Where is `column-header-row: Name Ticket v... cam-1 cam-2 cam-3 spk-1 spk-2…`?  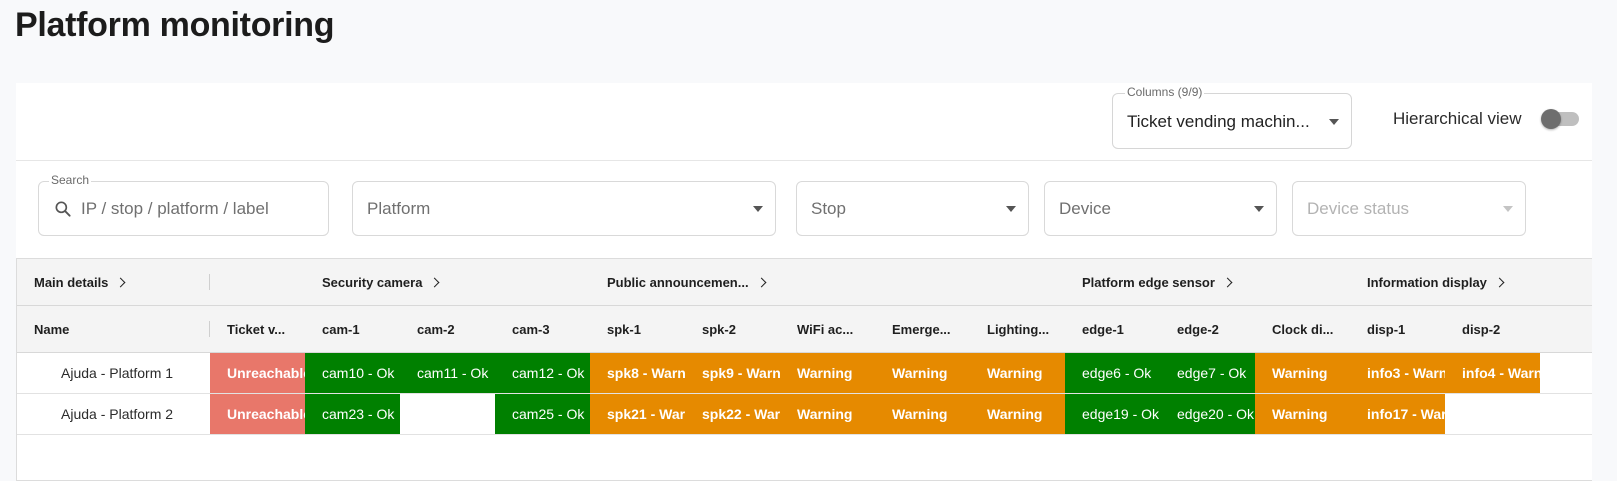 column-header-row: Name Ticket v... cam-1 cam-2 cam-3 spk-1 spk-2… is located at coordinates (804, 329).